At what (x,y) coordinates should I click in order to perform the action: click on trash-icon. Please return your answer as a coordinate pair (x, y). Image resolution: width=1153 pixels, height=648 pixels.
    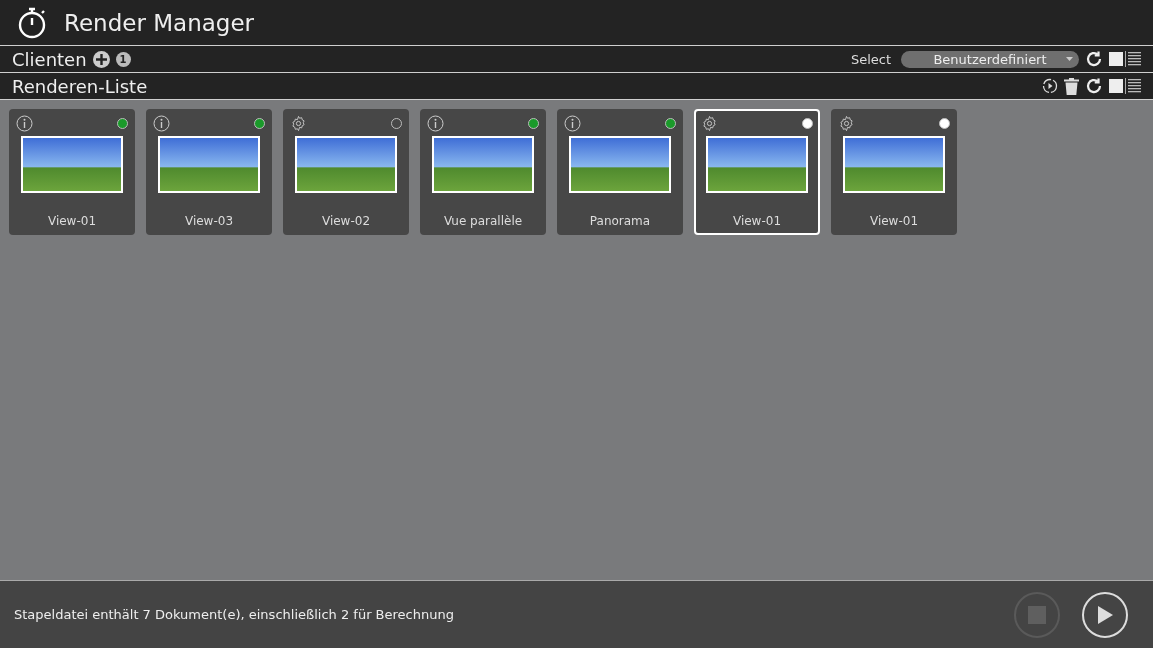
    Looking at the image, I should click on (1071, 86).